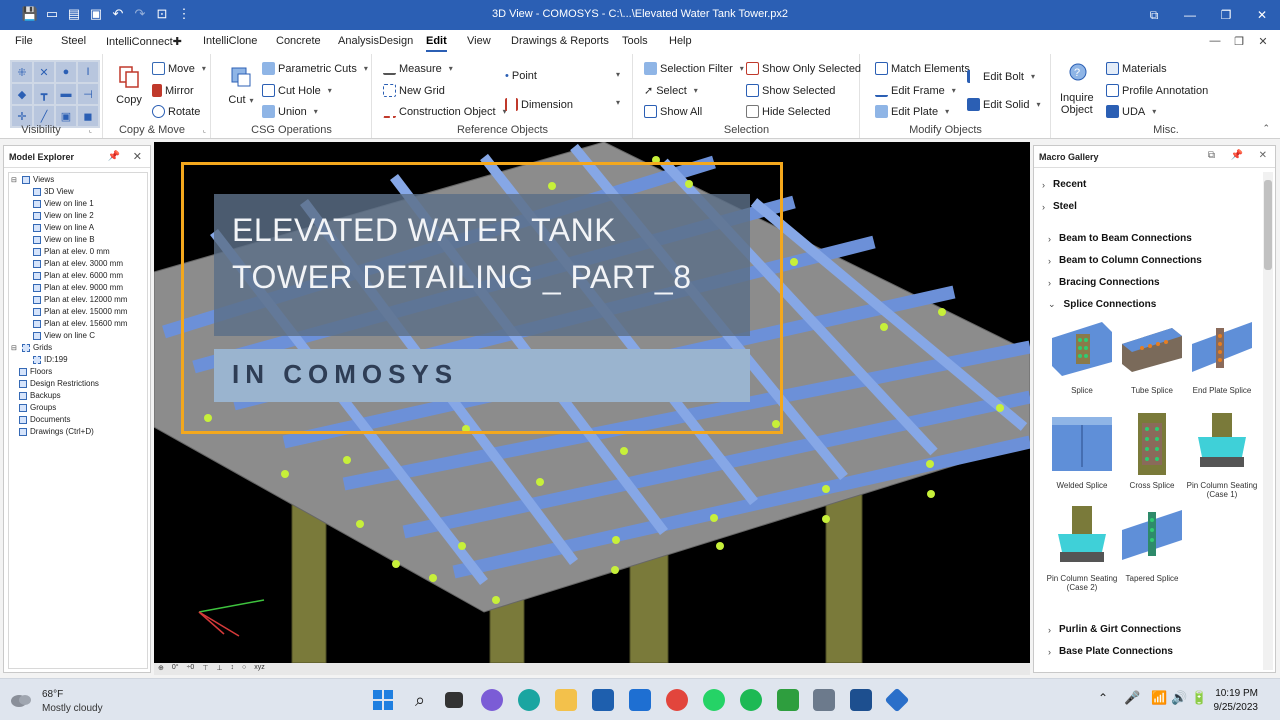 The width and height of the screenshot is (1280, 720). Describe the element at coordinates (66, 72) in the screenshot. I see `sphere-visibility-icon: ●` at that location.